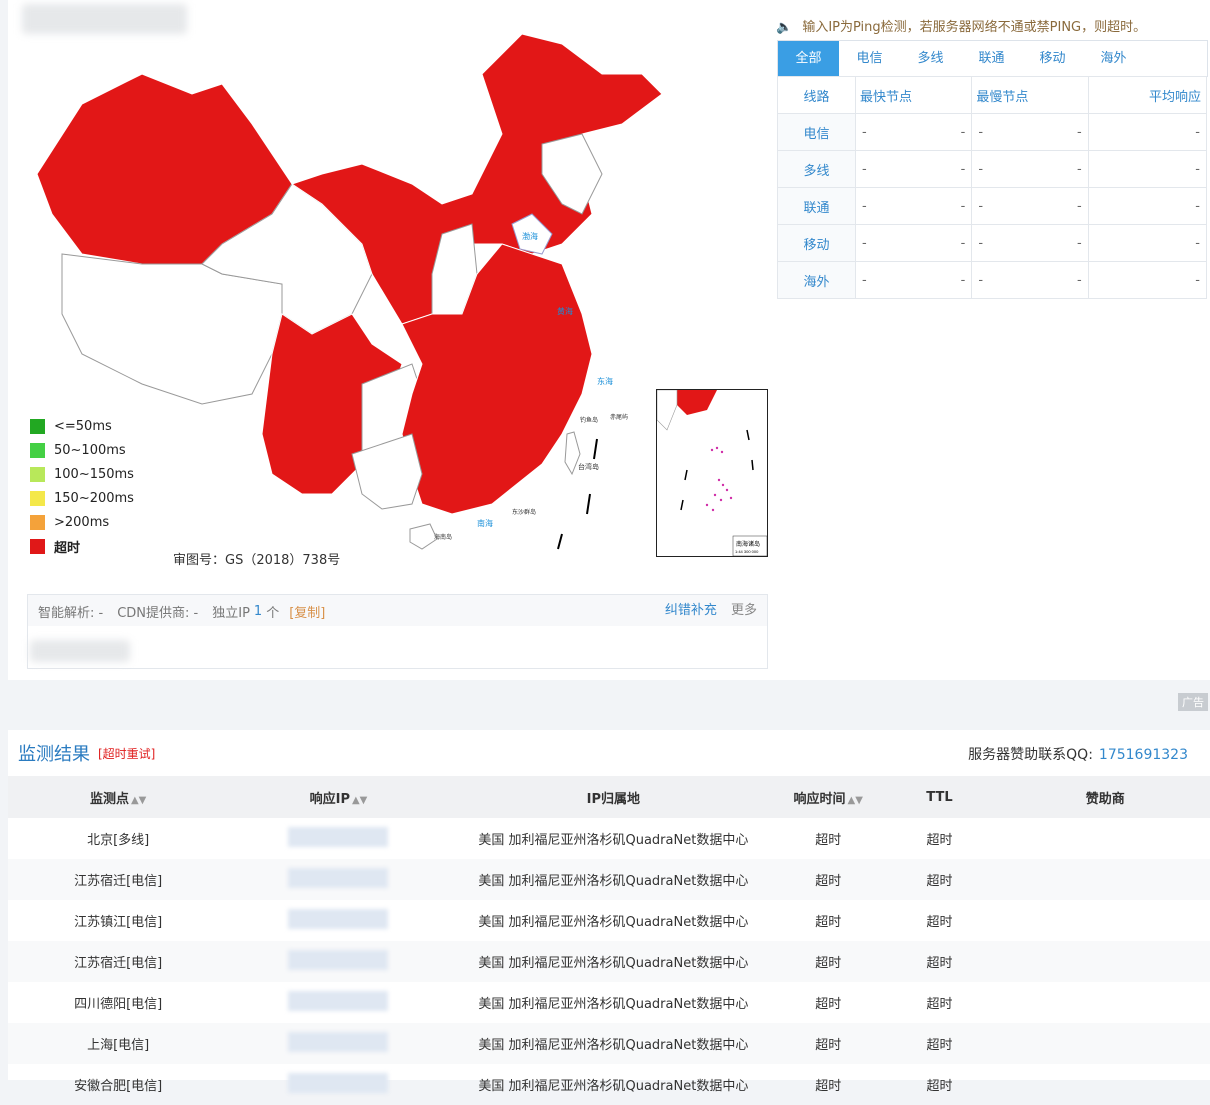 The image size is (1210, 1105). What do you see at coordinates (691, 610) in the screenshot?
I see `report-error-link: 纠错补充` at bounding box center [691, 610].